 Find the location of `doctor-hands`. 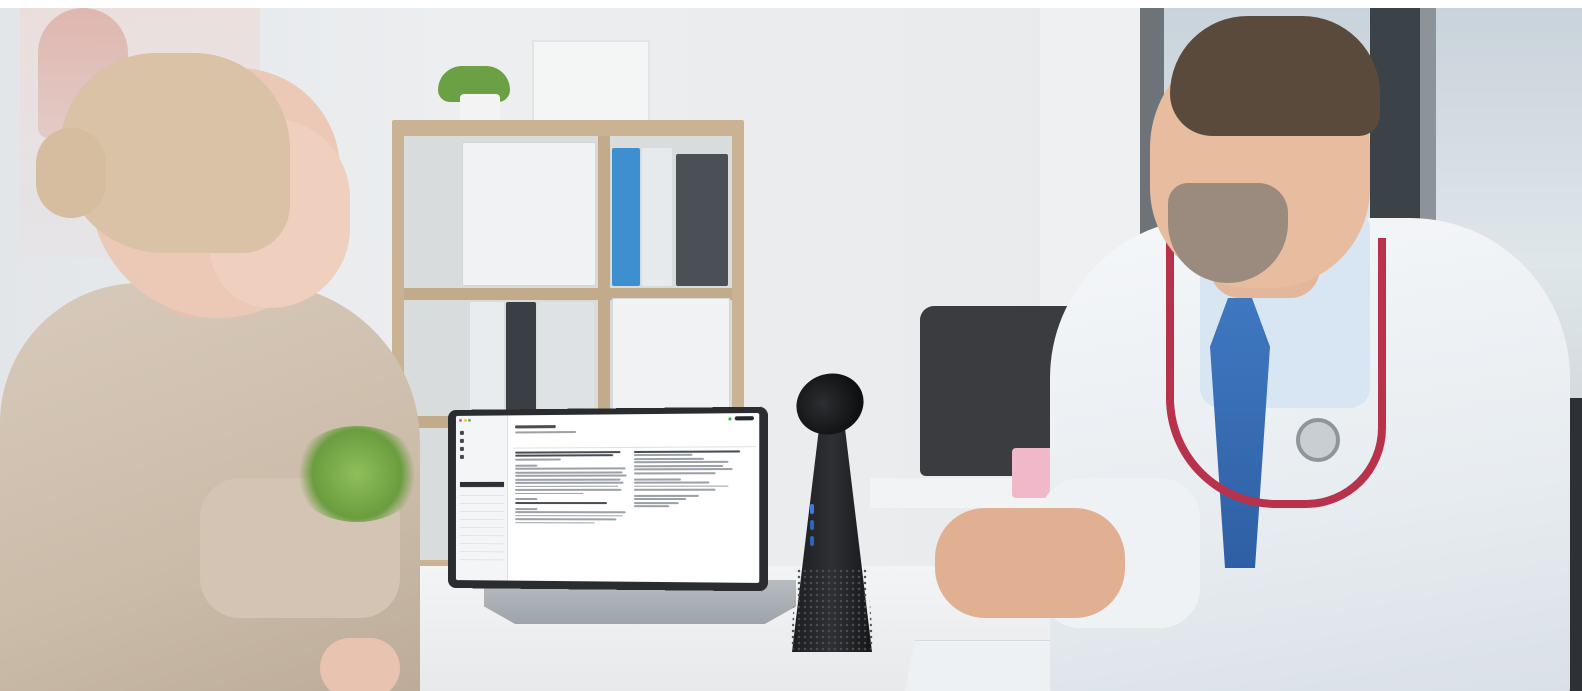

doctor-hands is located at coordinates (1030, 563).